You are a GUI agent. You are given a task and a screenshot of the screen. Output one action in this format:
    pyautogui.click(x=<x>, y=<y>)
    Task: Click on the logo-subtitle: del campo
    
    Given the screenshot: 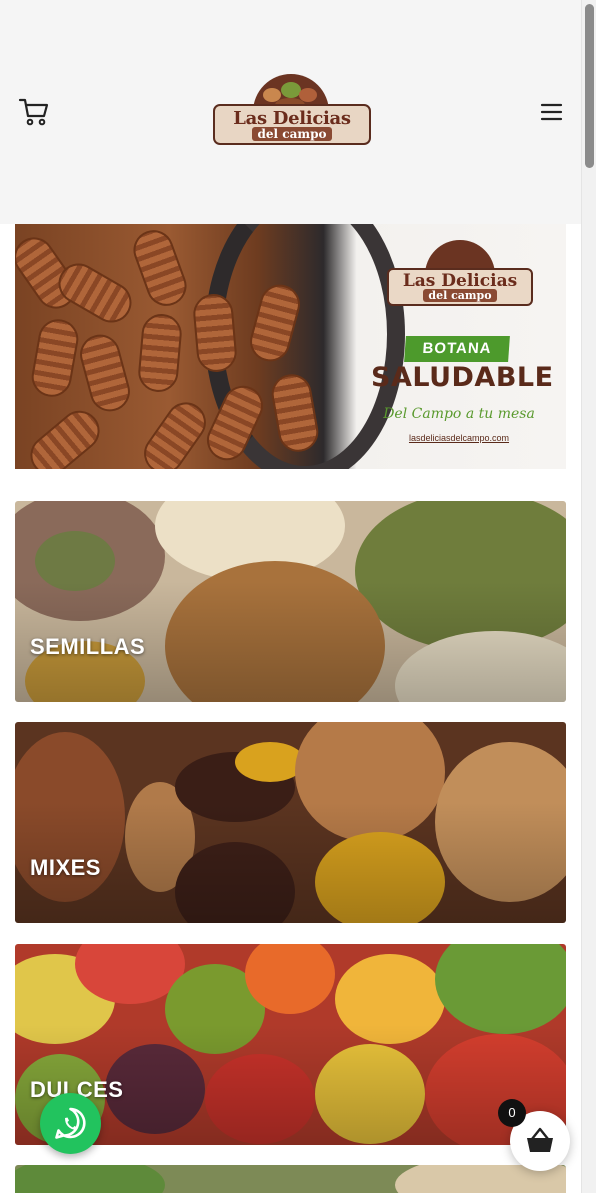 What is the action you would take?
    pyautogui.click(x=292, y=134)
    